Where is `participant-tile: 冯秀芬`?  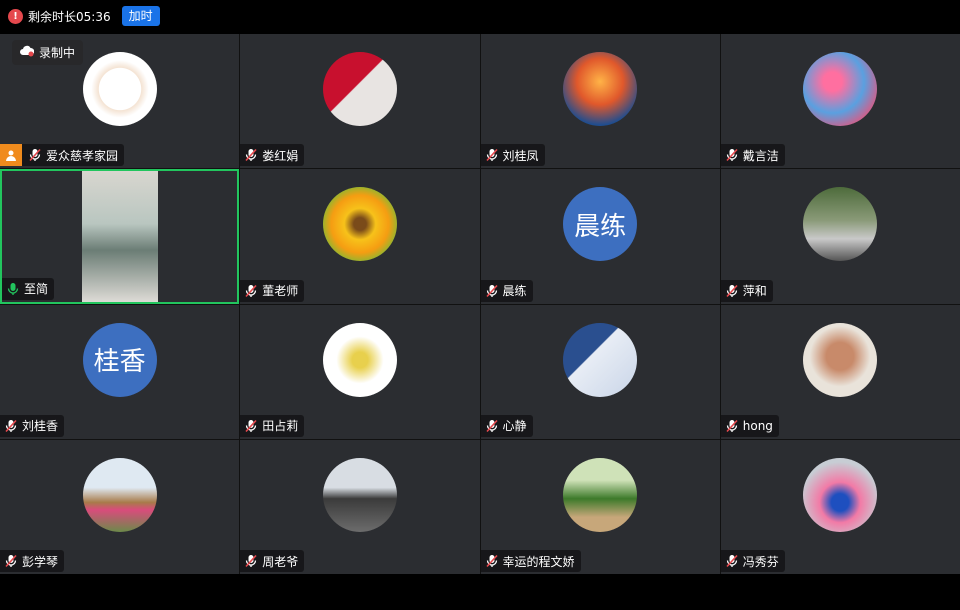 participant-tile: 冯秀芬 is located at coordinates (840, 506).